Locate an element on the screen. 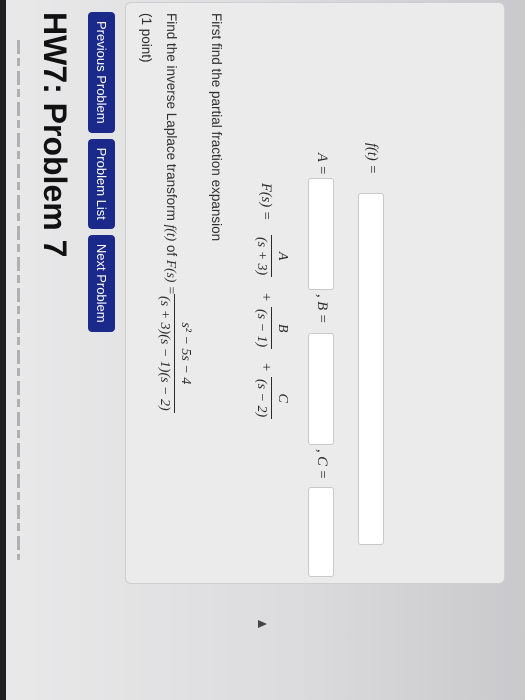 This screenshot has width=525, height=700. B-label: , B = is located at coordinates (322, 309).